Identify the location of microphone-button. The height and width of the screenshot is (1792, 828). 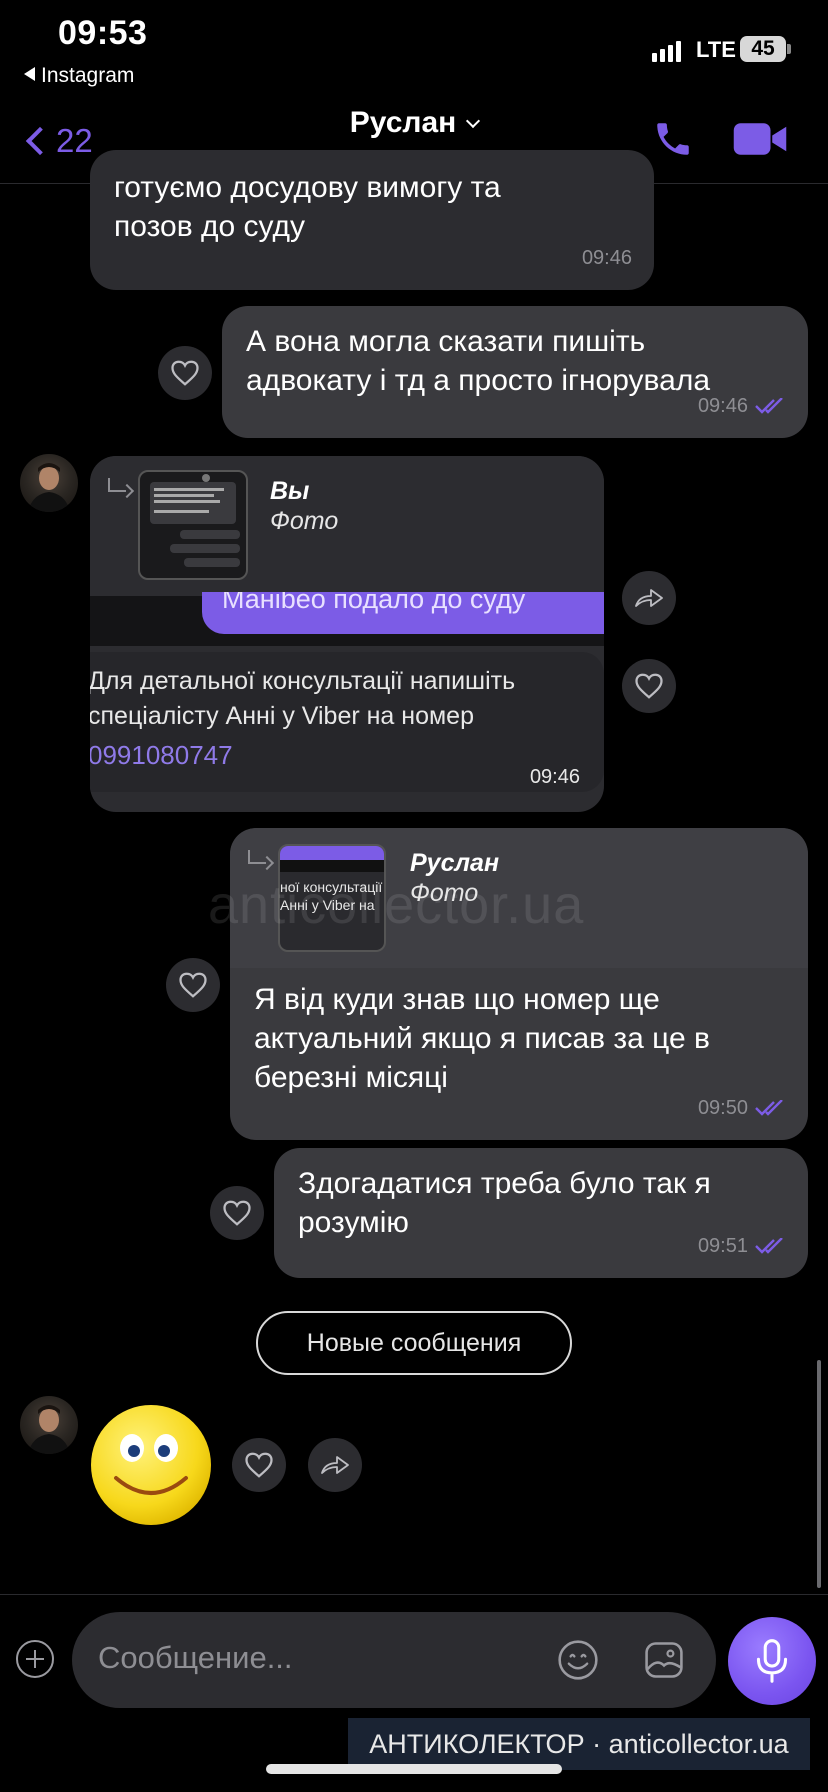
(772, 1661).